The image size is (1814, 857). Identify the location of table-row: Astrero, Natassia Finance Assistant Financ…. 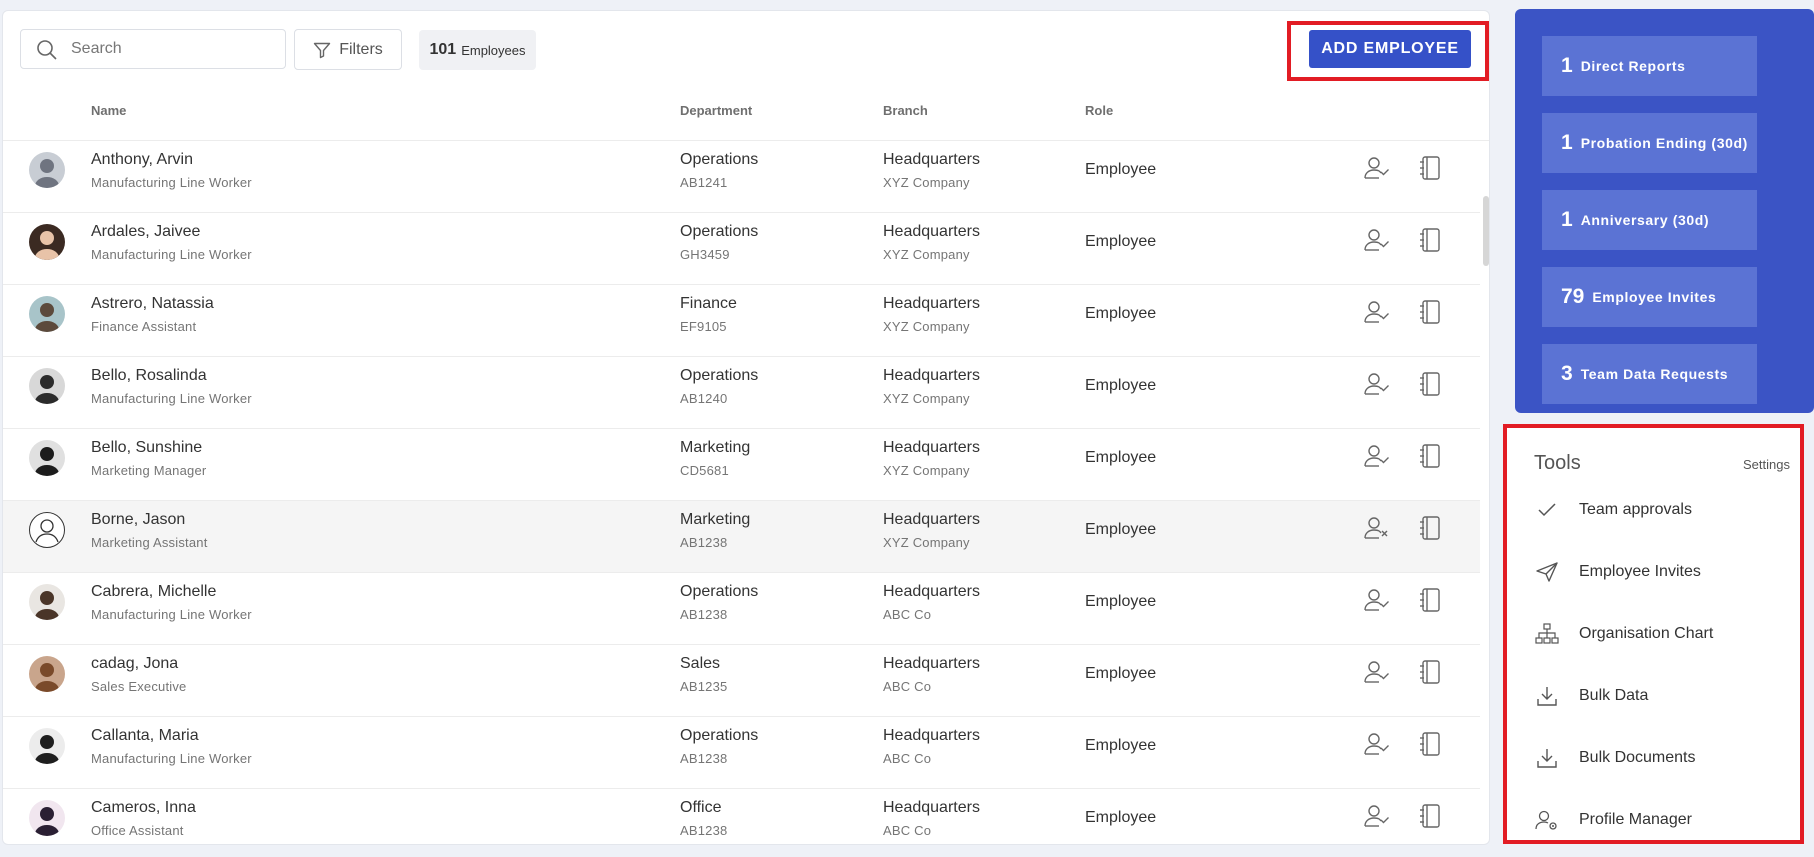
(741, 321).